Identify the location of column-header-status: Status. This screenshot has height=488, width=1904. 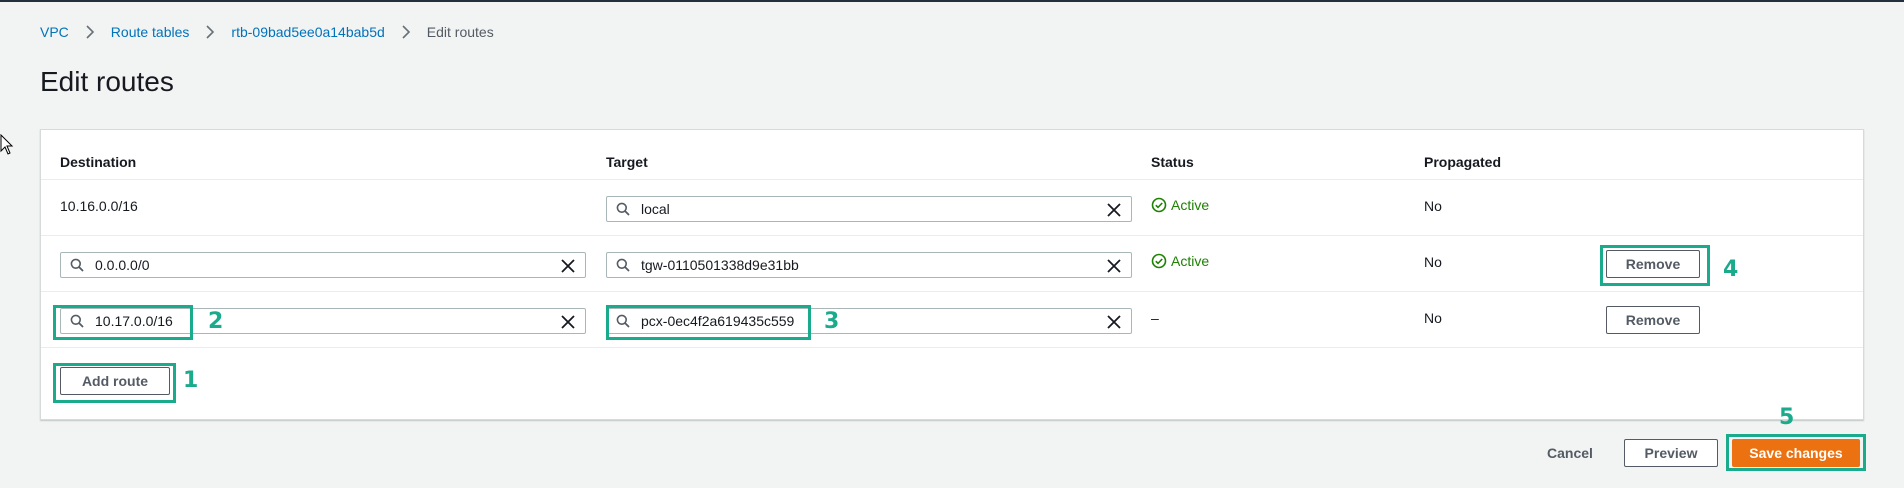
(1172, 162).